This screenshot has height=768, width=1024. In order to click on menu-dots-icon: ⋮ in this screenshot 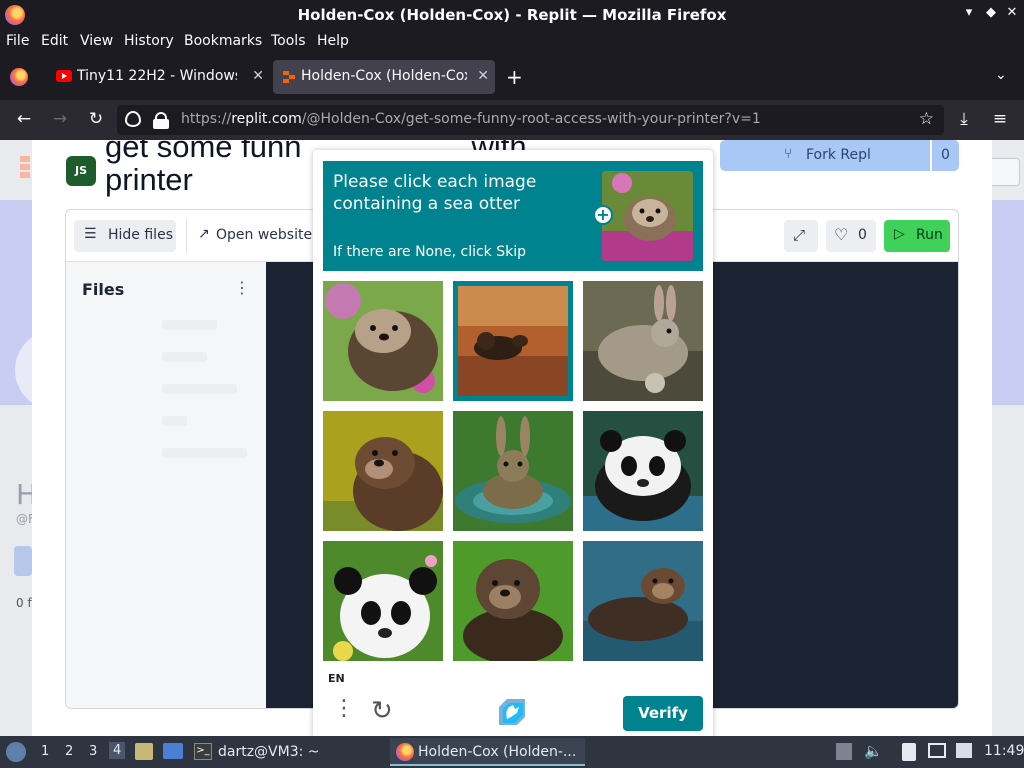, I will do `click(344, 709)`.